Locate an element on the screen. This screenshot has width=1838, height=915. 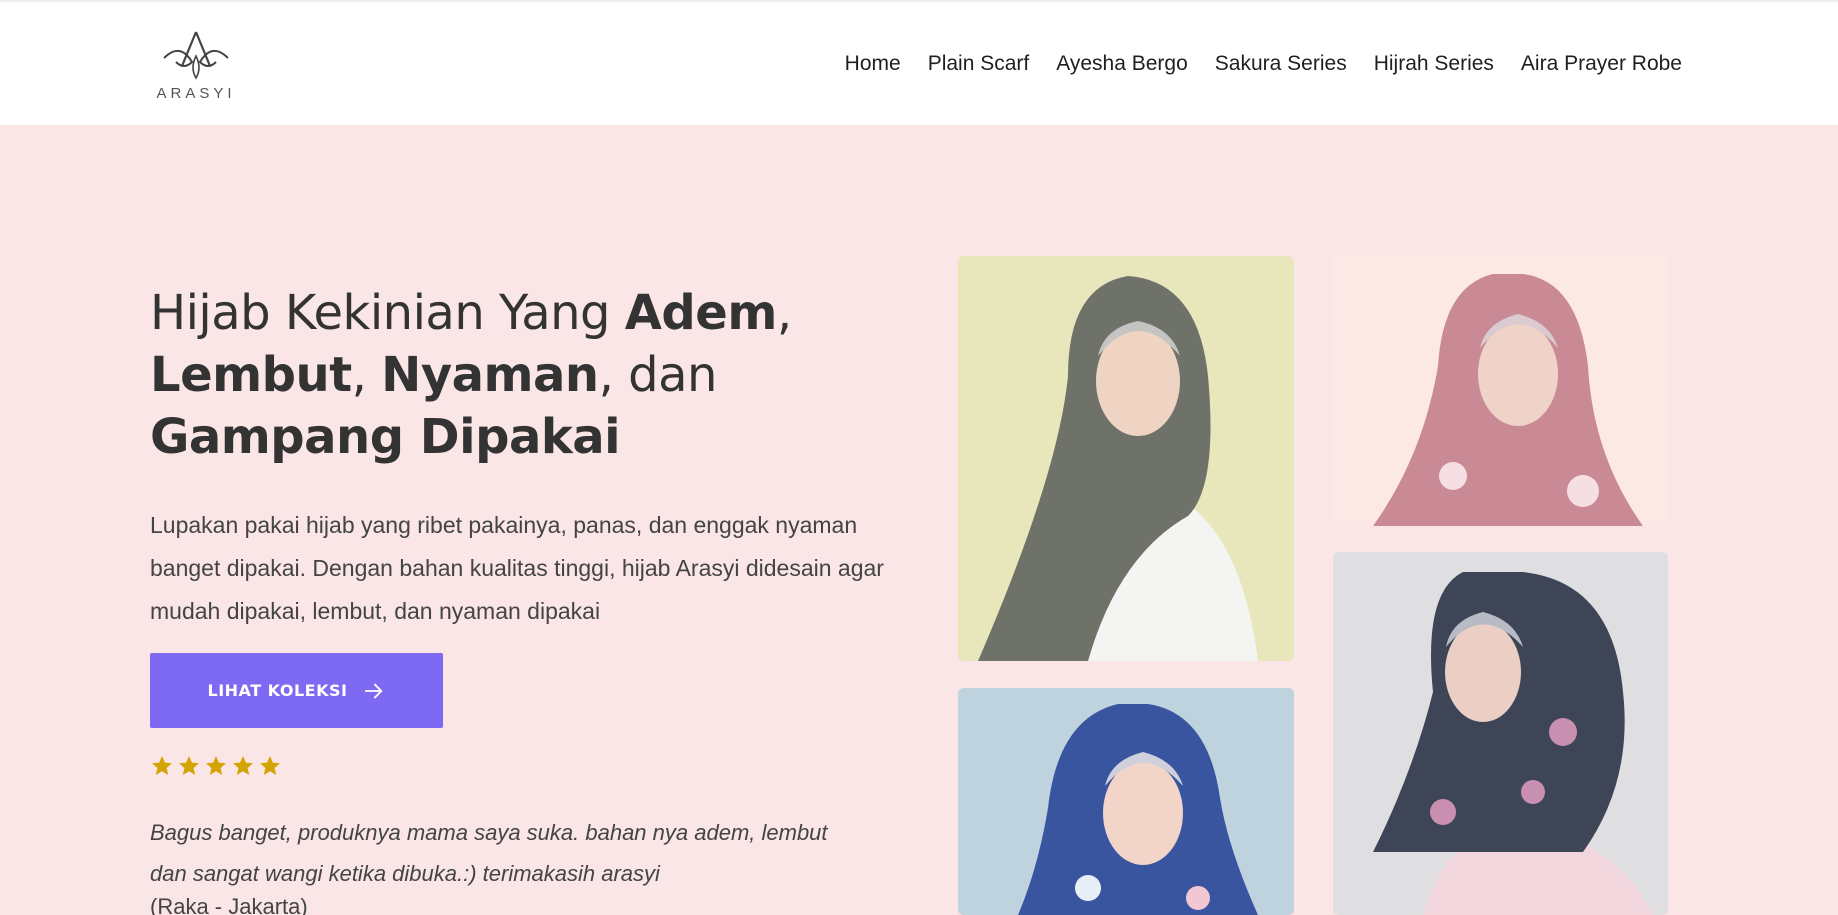
cta-label: LIHAT KOLEKSI is located at coordinates (277, 690).